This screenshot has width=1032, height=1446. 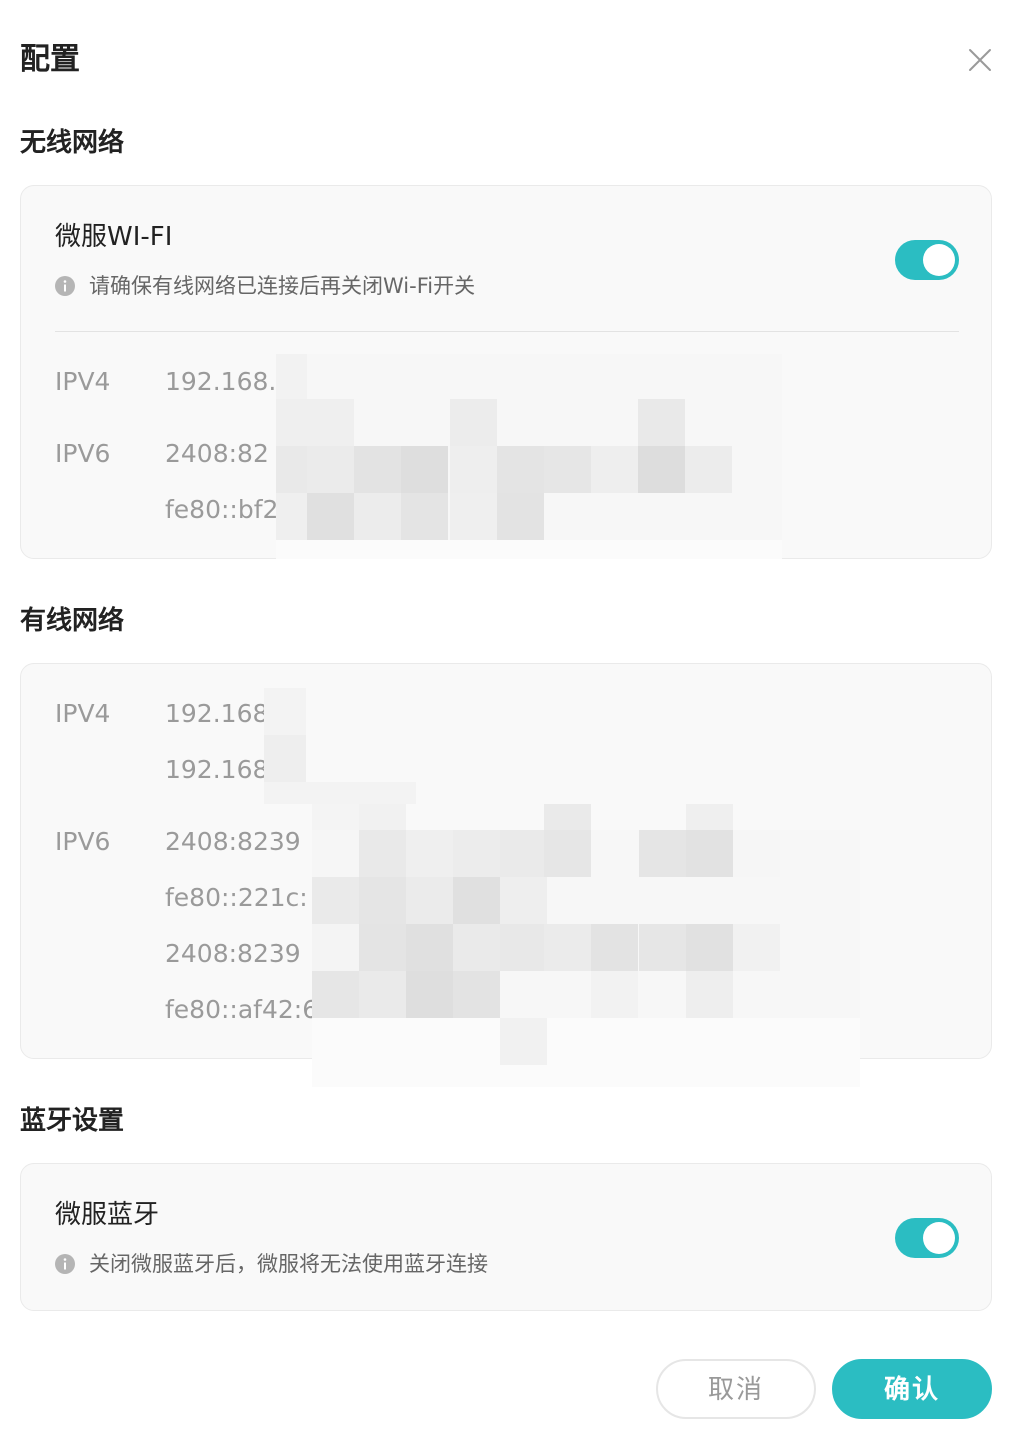 What do you see at coordinates (114, 237) in the screenshot?
I see `wifi-label: 微服WI-FI` at bounding box center [114, 237].